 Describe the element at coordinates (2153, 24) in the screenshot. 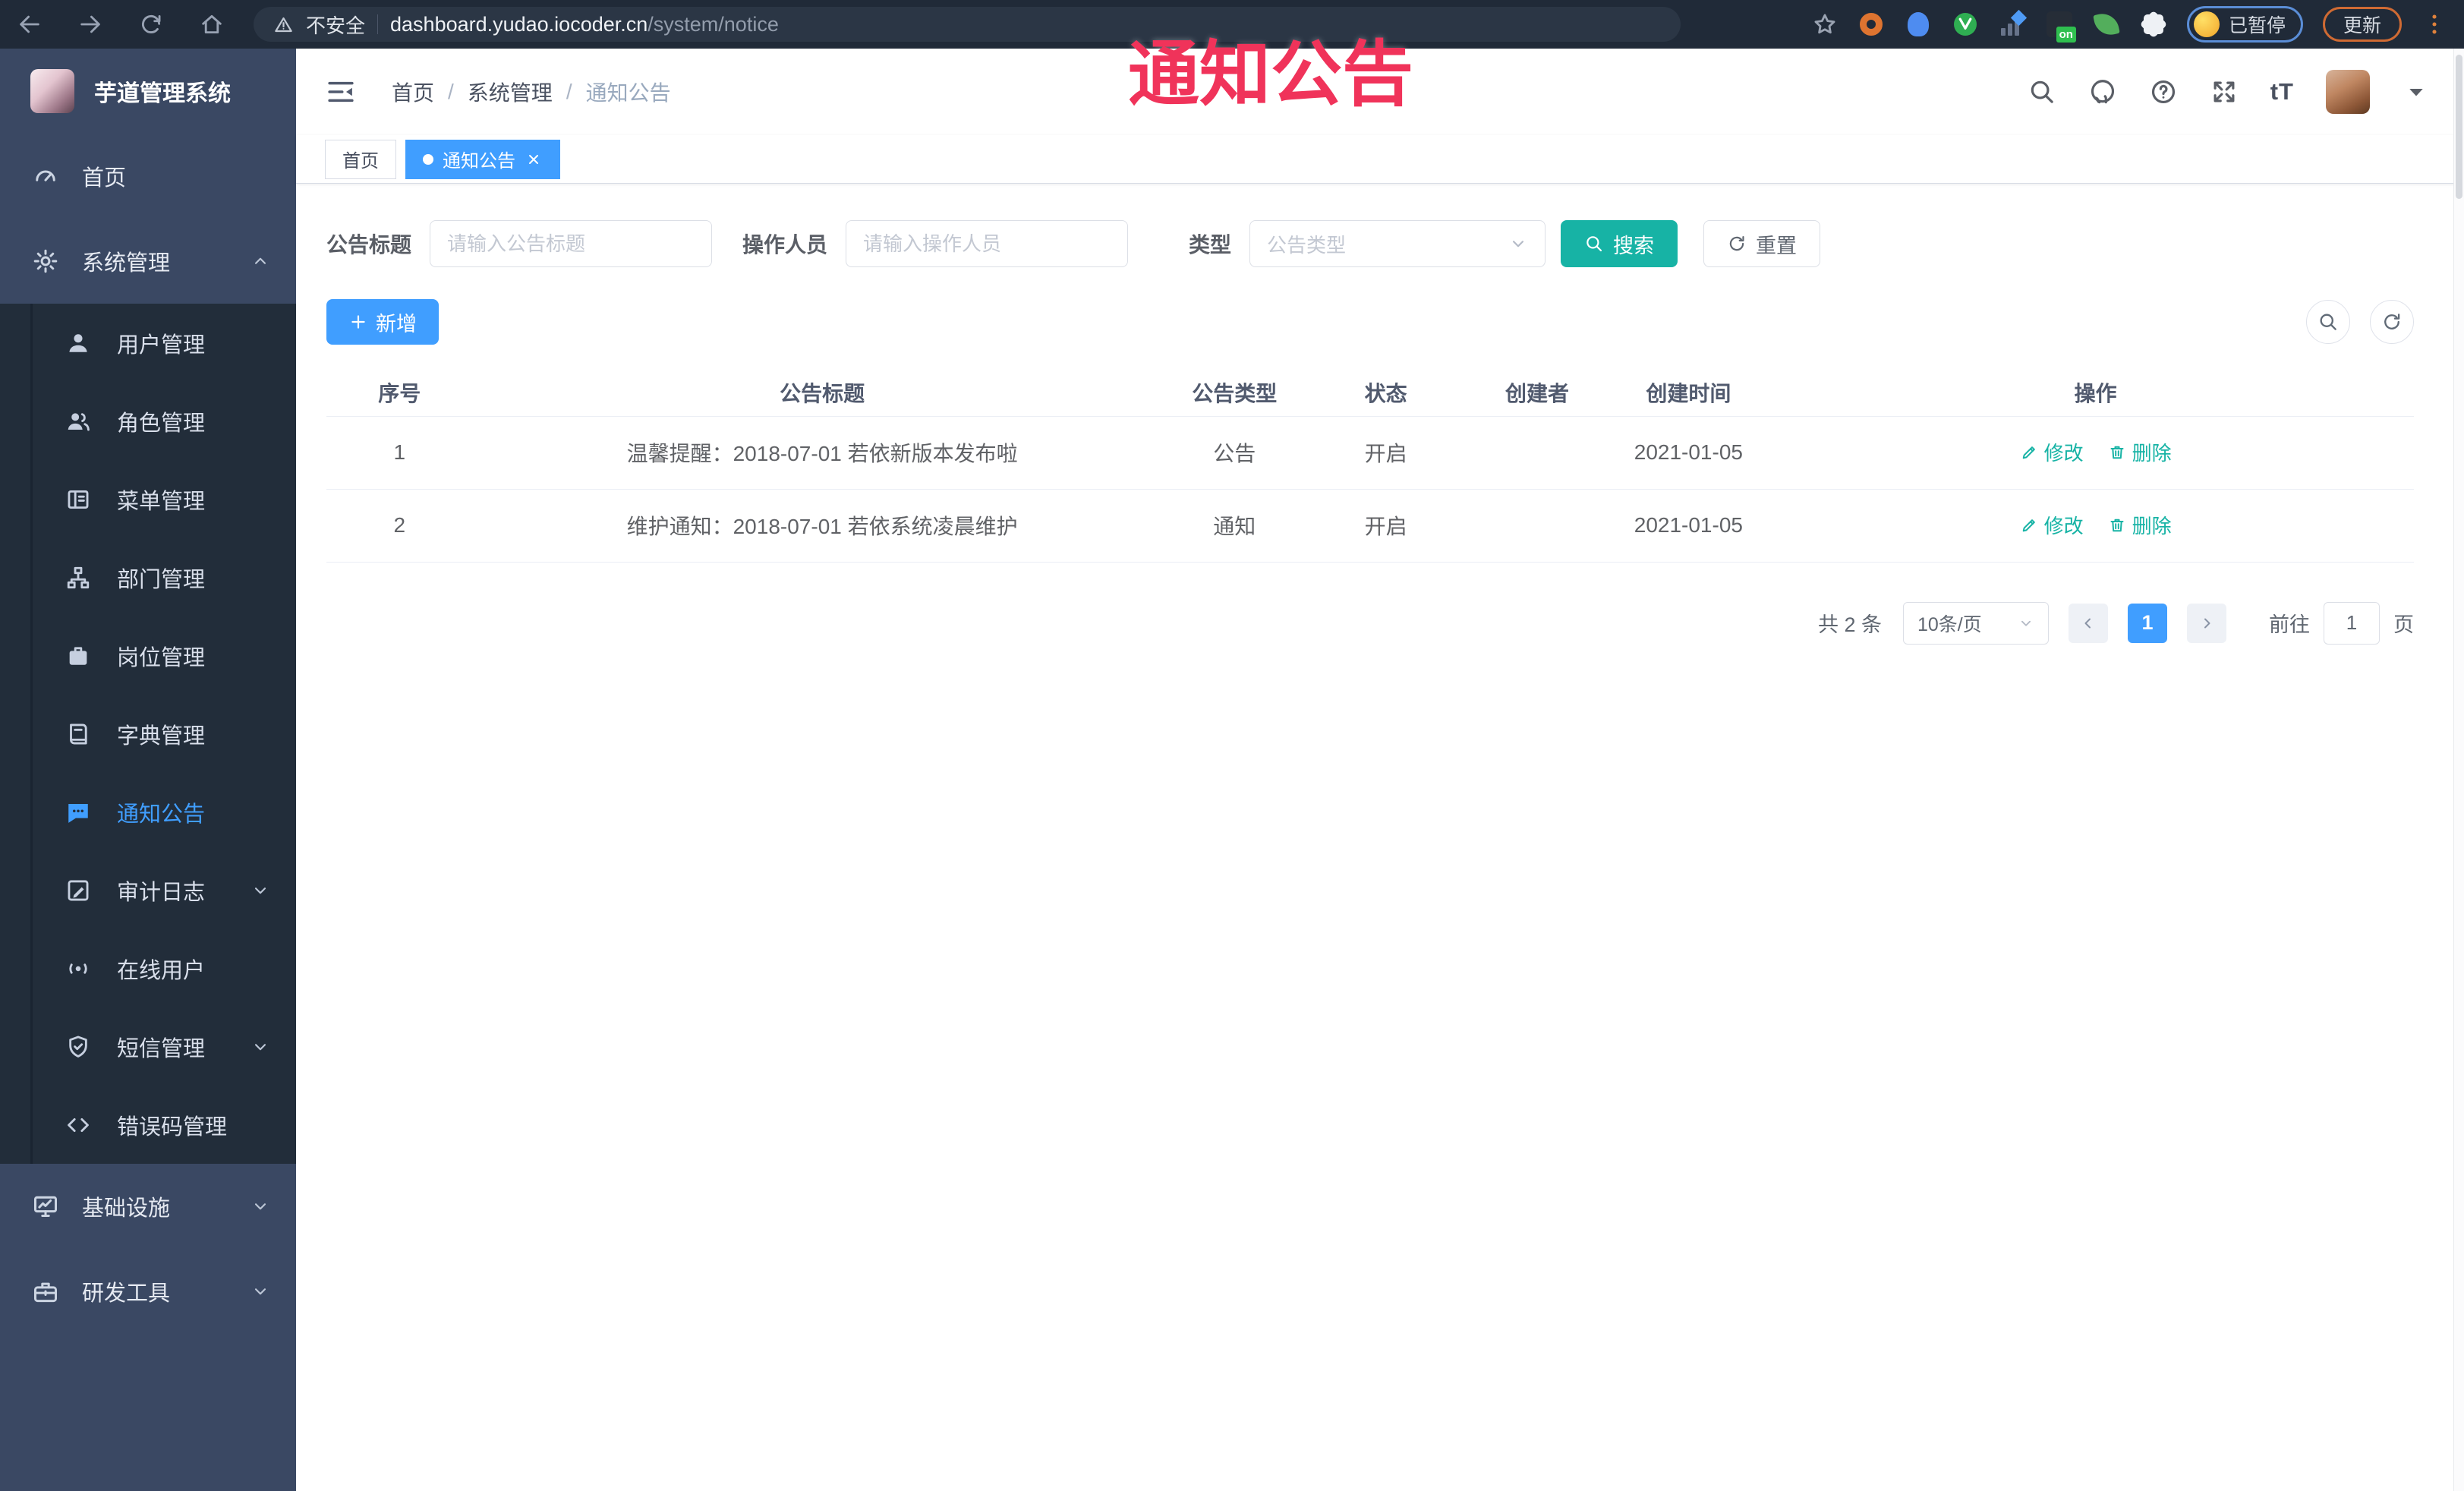

I see `extension-icon-star8` at that location.